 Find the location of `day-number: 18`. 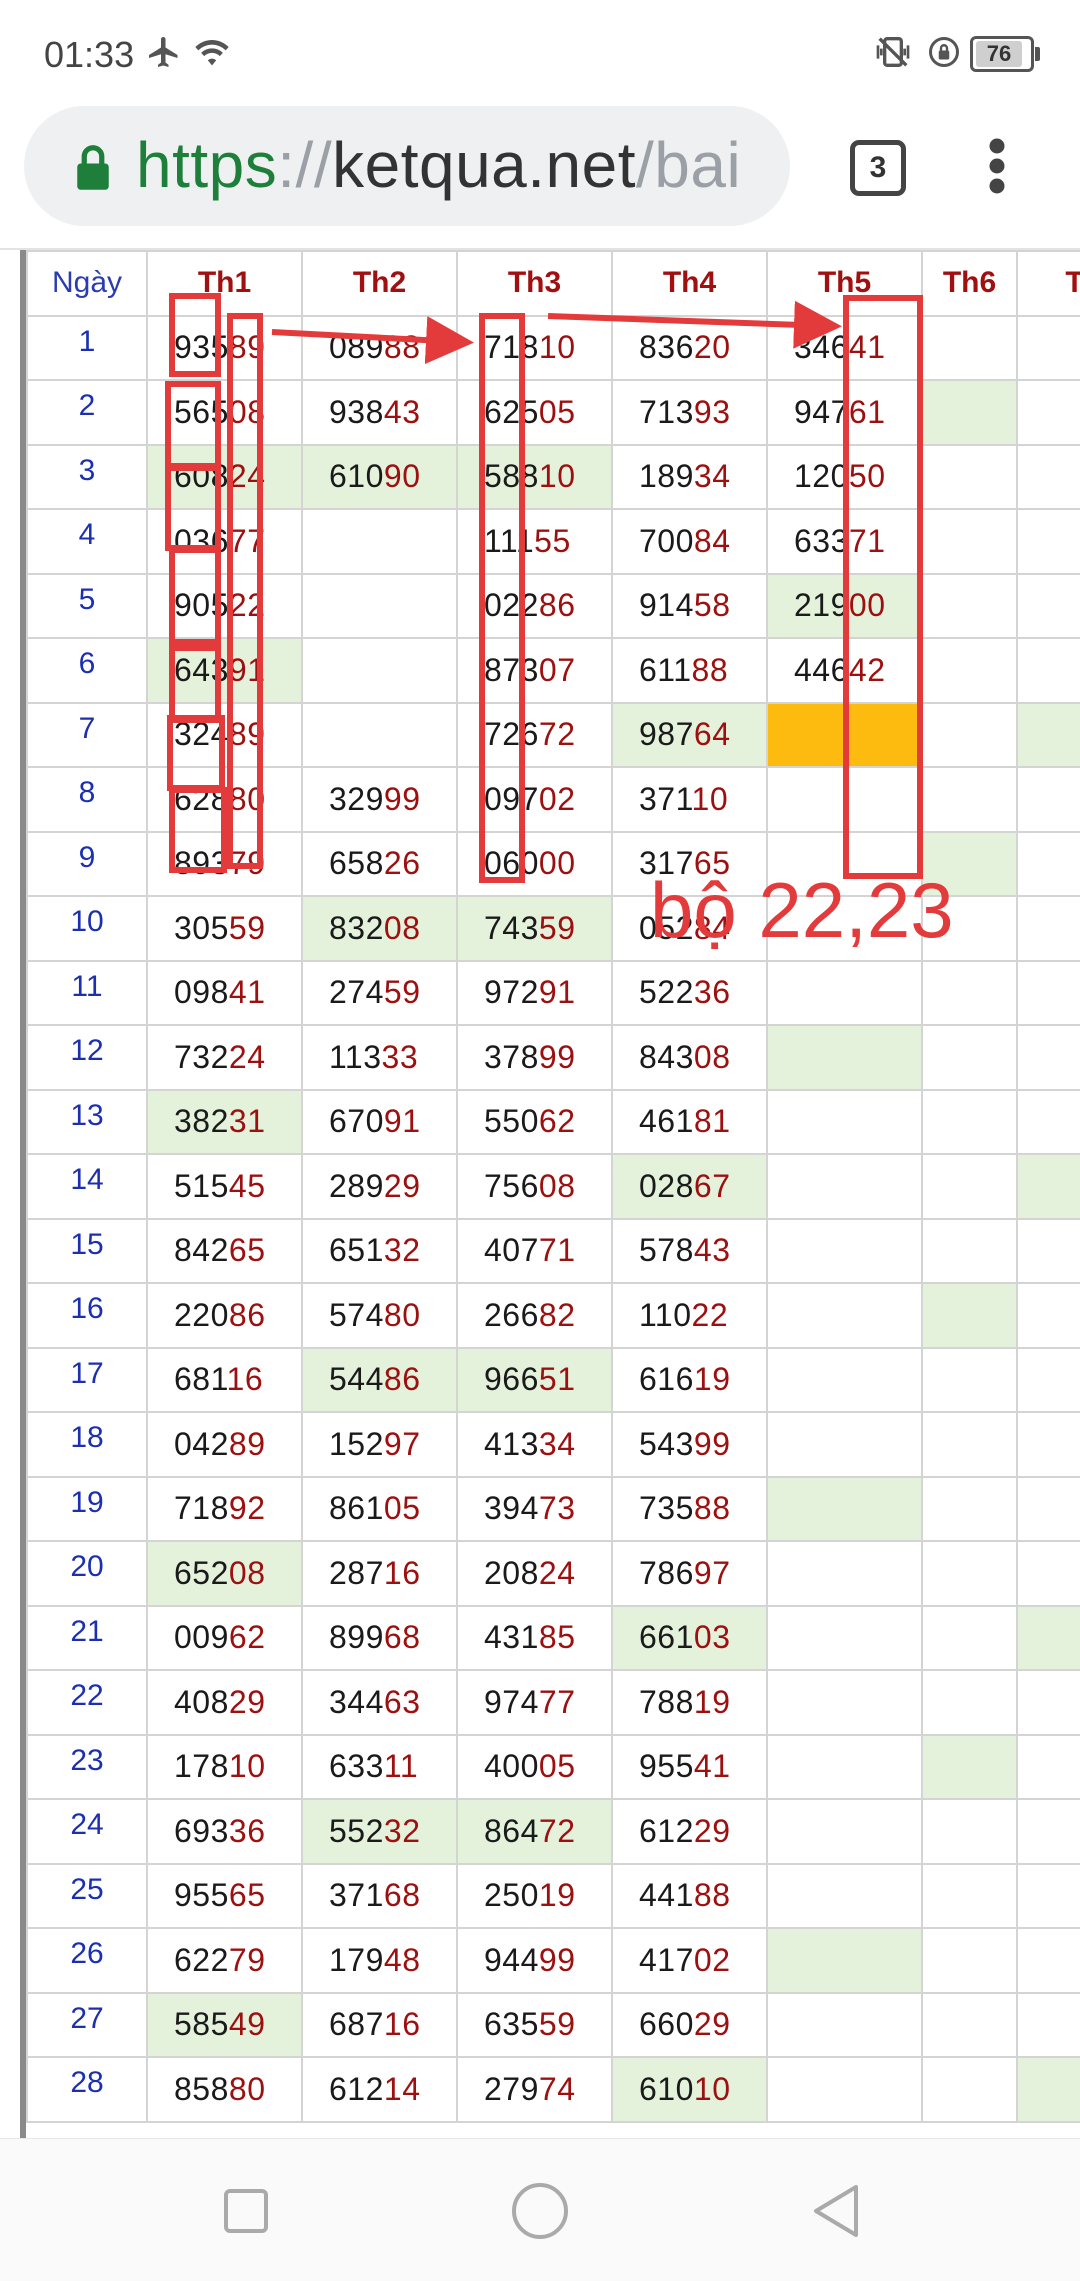

day-number: 18 is located at coordinates (87, 1444).